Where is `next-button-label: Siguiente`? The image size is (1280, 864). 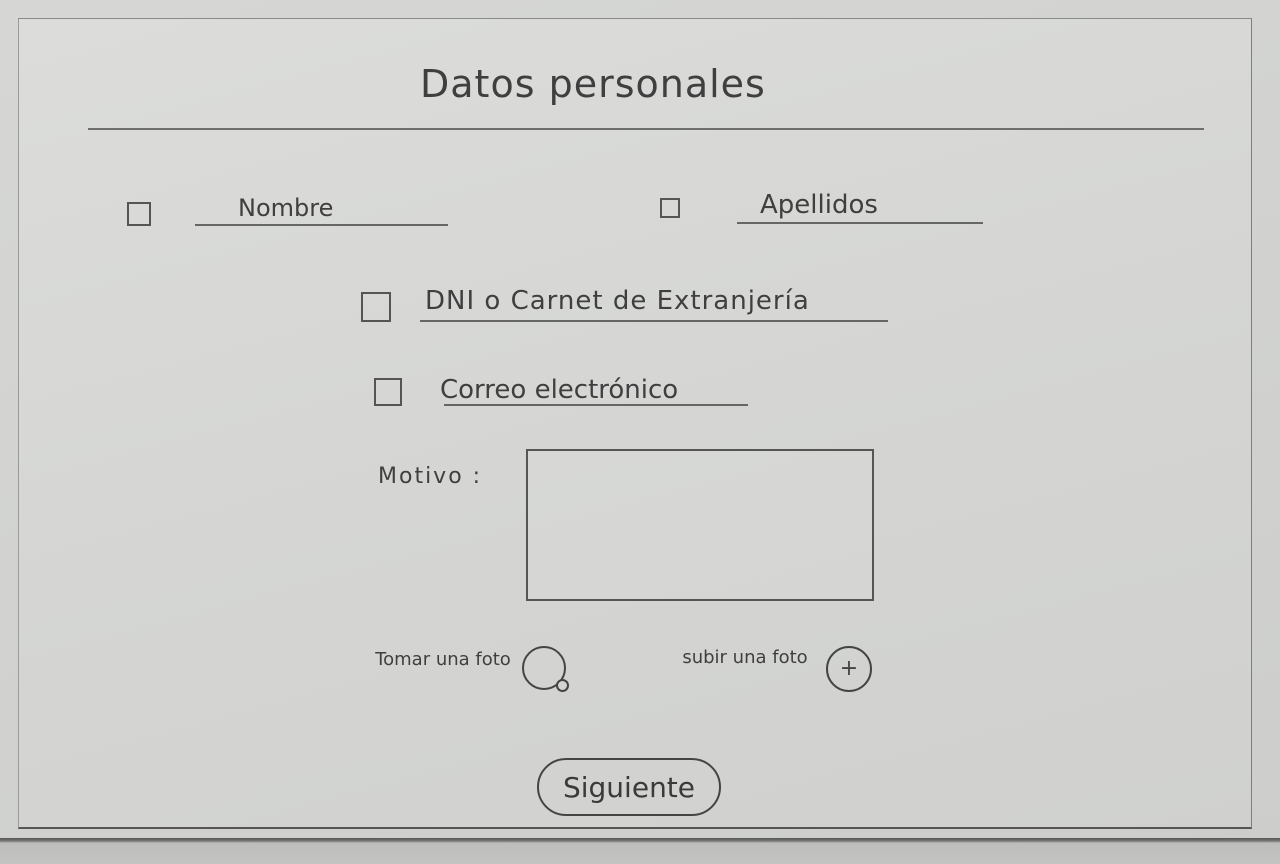
next-button-label: Siguiente is located at coordinates (629, 787).